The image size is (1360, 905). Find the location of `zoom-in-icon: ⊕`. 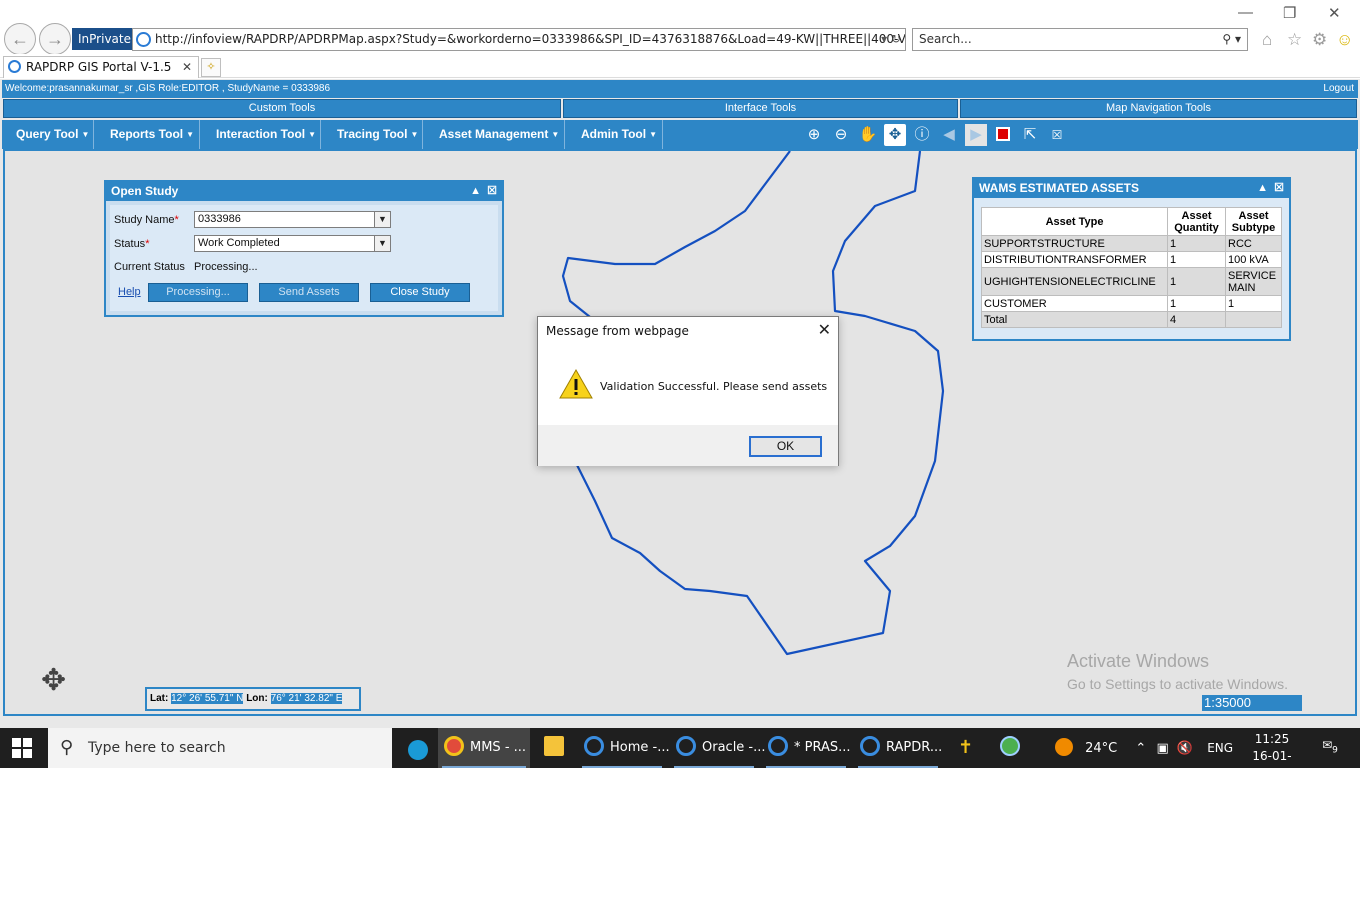

zoom-in-icon: ⊕ is located at coordinates (814, 135).